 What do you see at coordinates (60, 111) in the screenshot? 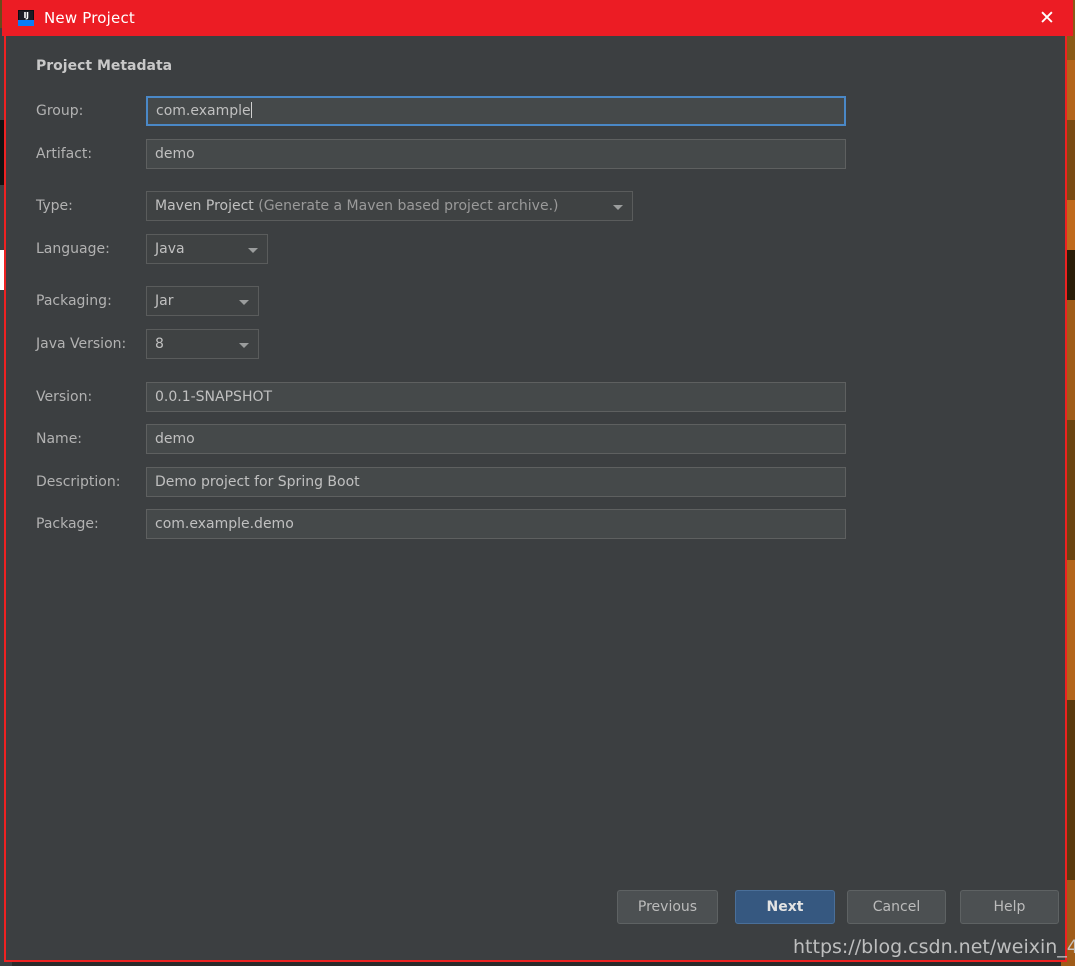
I see `label-group: Group:` at bounding box center [60, 111].